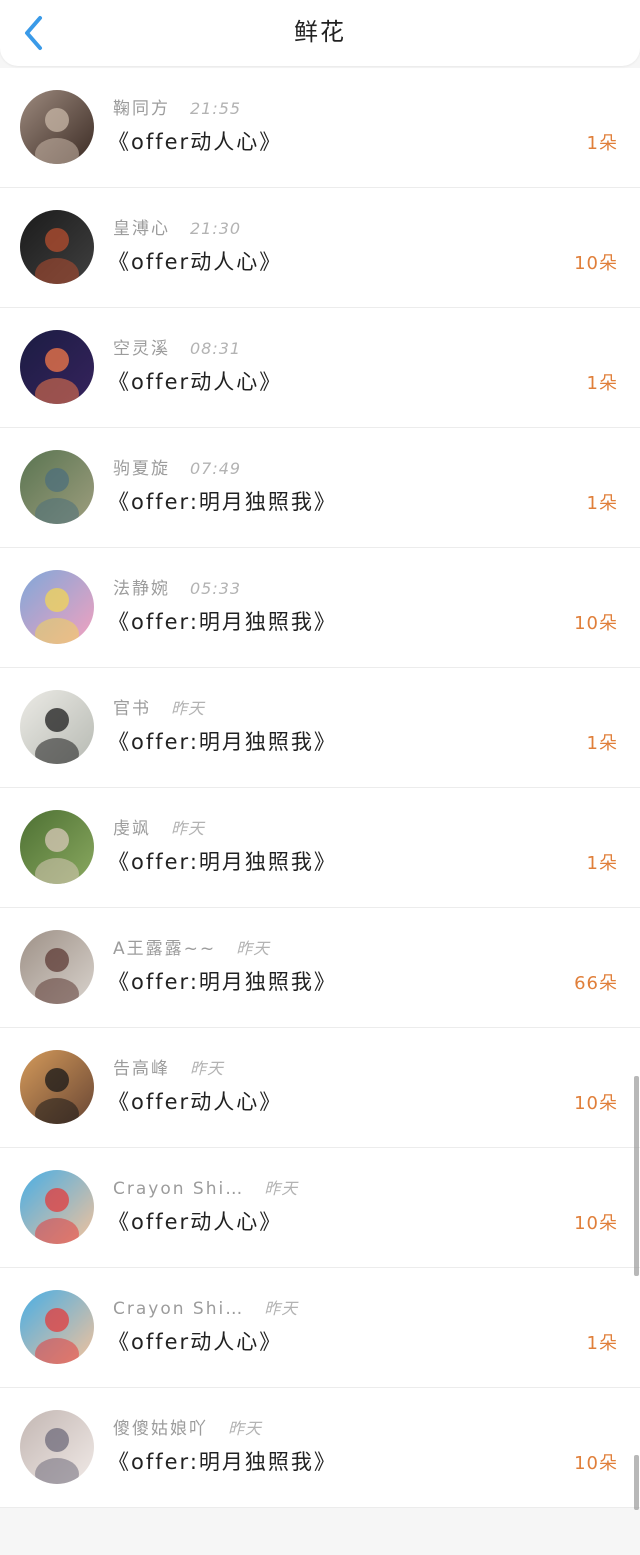  I want to click on send-time: 21:55, so click(216, 108).